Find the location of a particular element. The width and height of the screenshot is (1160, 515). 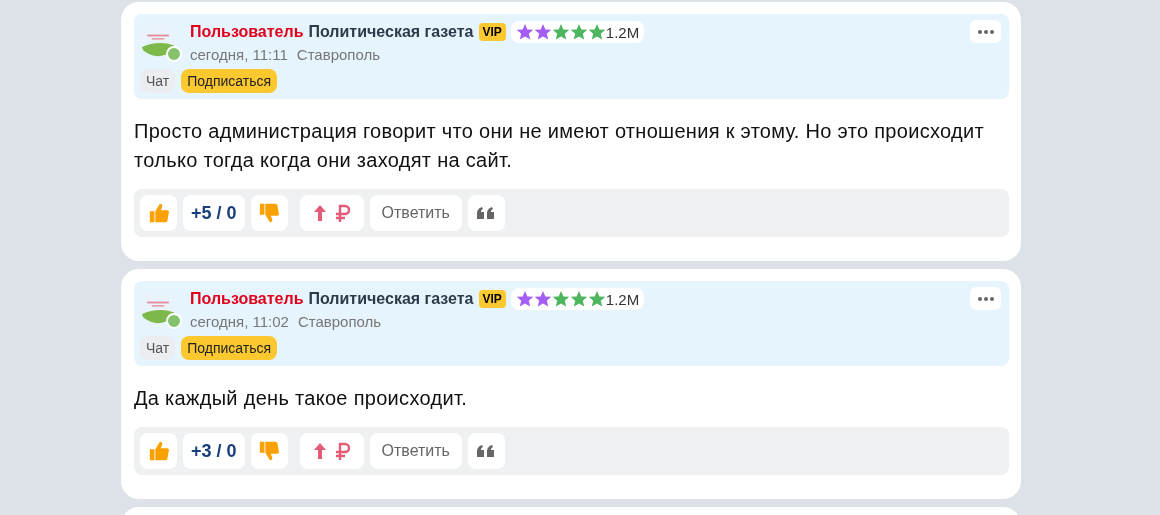

comment-text: Да каждый день такое происходит. is located at coordinates (301, 398).